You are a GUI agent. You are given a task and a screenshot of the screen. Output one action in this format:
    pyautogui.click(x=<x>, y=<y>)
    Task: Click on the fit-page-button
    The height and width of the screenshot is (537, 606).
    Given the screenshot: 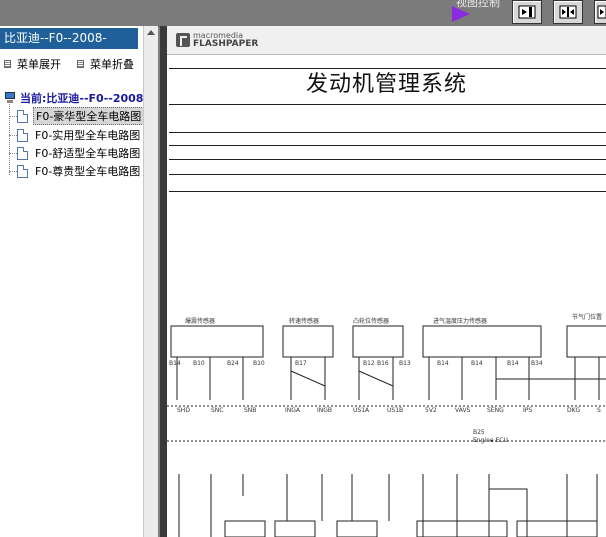 What is the action you would take?
    pyautogui.click(x=568, y=12)
    